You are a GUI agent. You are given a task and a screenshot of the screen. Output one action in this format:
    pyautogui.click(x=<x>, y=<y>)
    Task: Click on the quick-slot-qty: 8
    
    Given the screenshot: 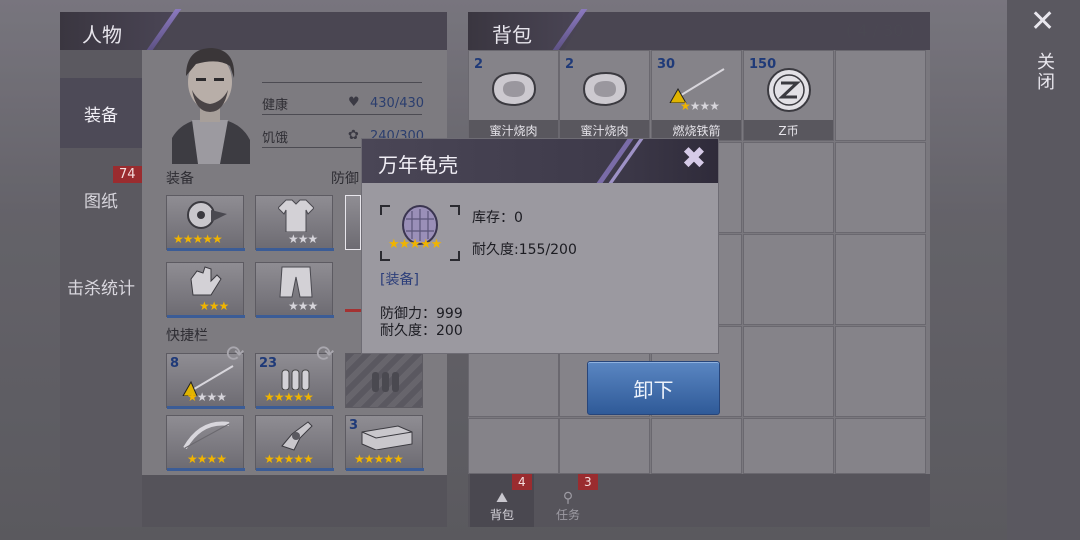 What is the action you would take?
    pyautogui.click(x=175, y=363)
    